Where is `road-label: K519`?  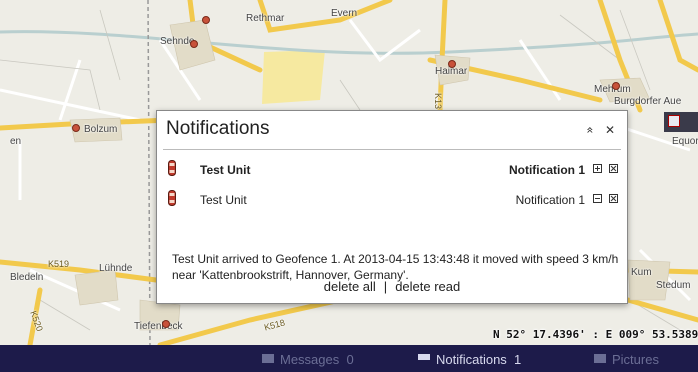
road-label: K519 is located at coordinates (59, 264).